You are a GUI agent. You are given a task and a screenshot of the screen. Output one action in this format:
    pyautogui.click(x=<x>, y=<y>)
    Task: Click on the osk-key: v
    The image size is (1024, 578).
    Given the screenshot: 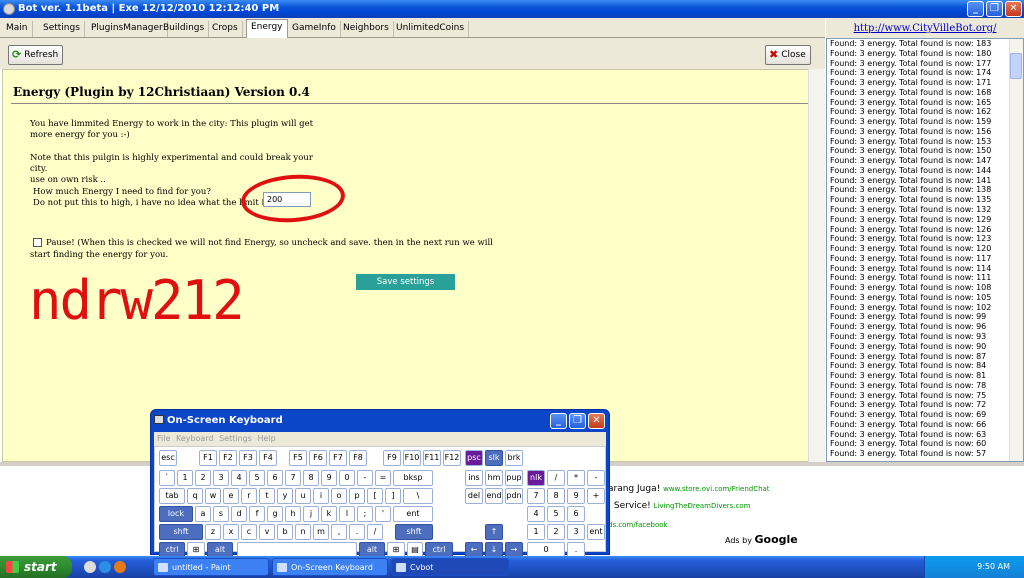 What is the action you would take?
    pyautogui.click(x=267, y=532)
    